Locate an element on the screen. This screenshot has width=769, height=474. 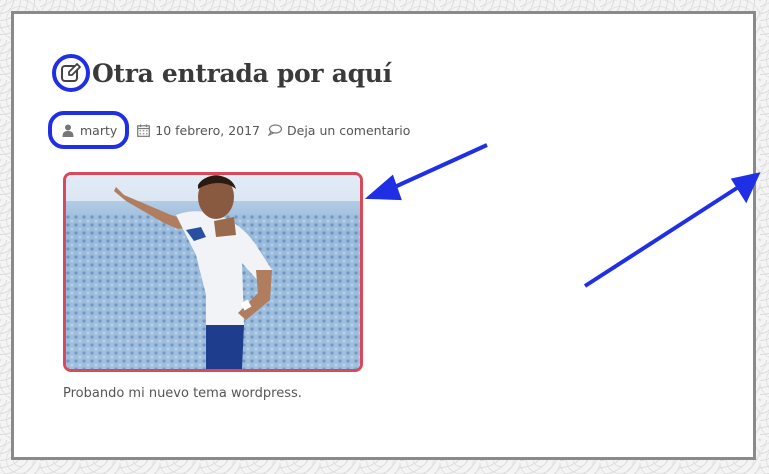
post-date: 10 febrero, 2017 is located at coordinates (198, 130).